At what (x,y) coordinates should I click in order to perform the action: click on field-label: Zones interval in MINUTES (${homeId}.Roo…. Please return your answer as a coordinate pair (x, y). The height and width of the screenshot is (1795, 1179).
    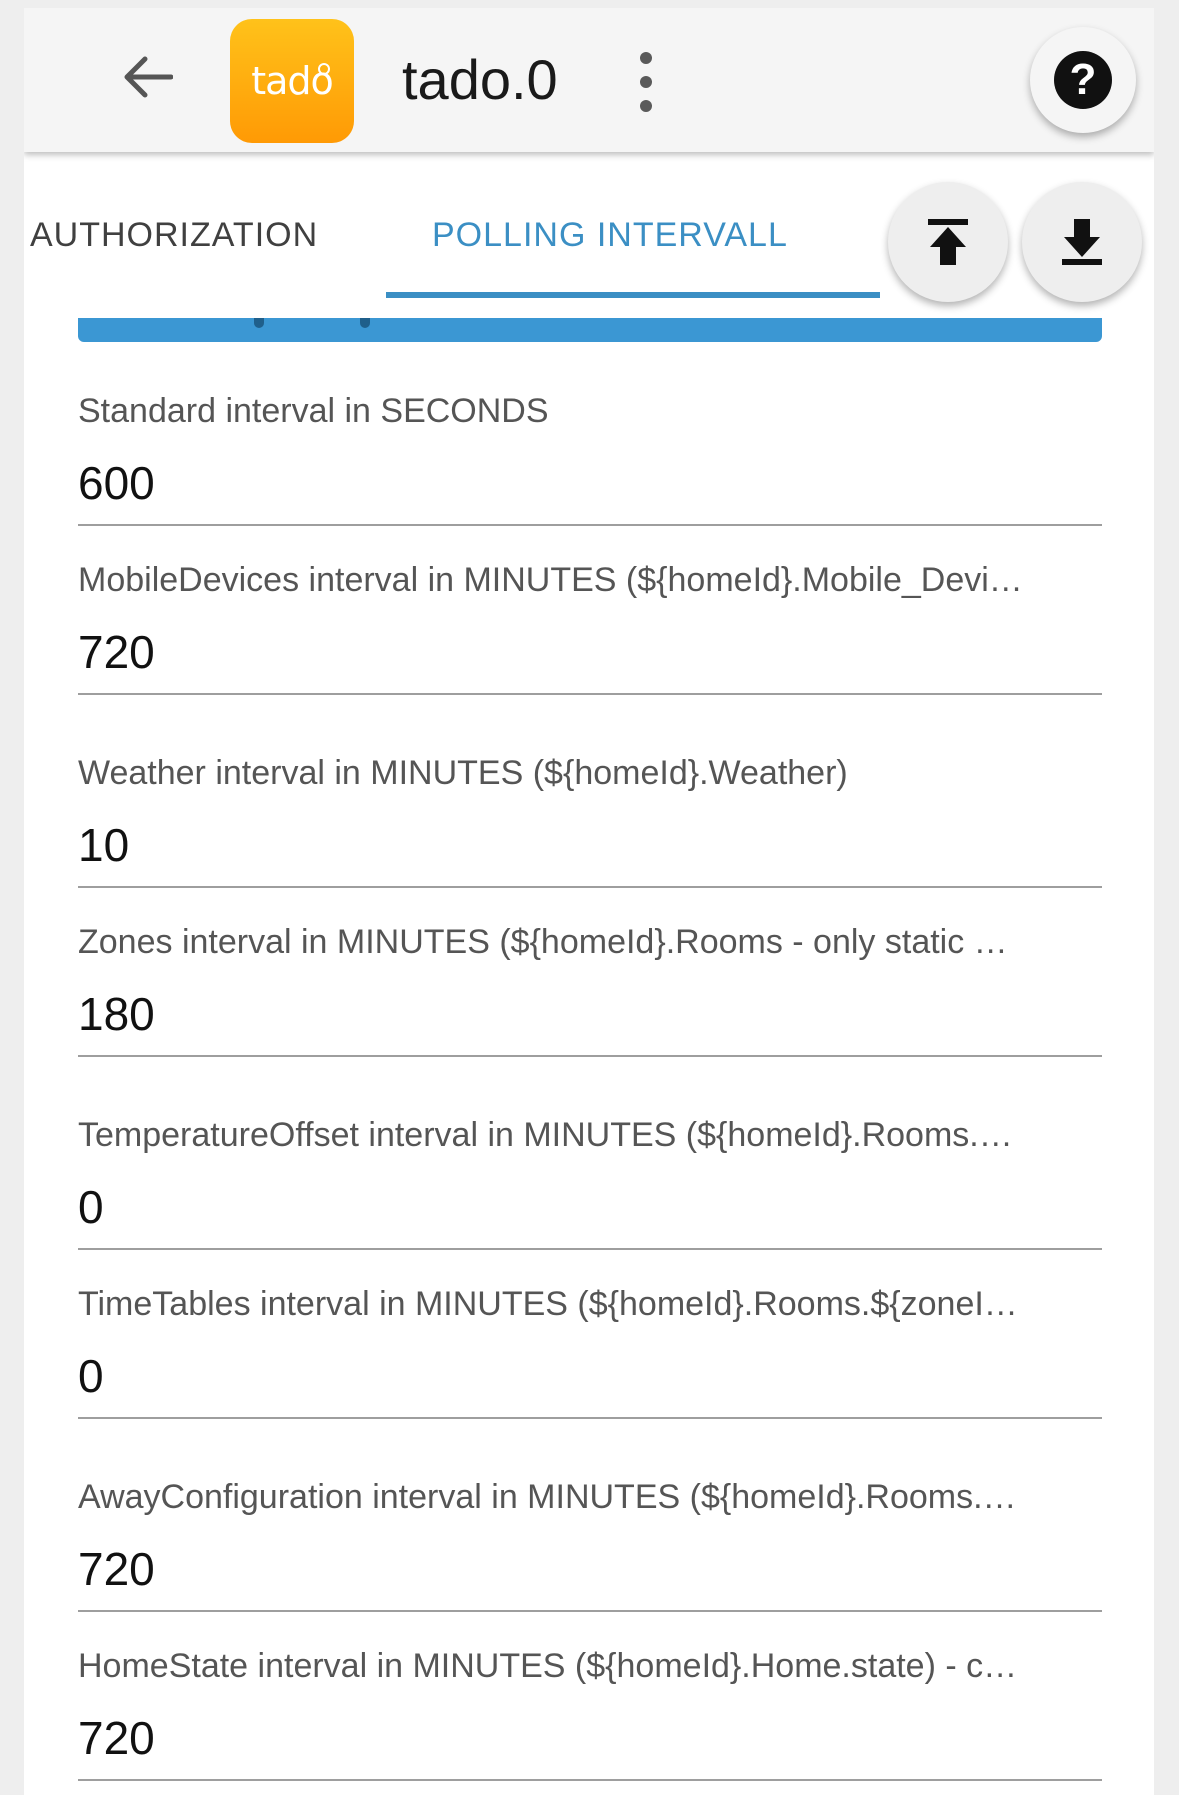
    Looking at the image, I should click on (543, 942).